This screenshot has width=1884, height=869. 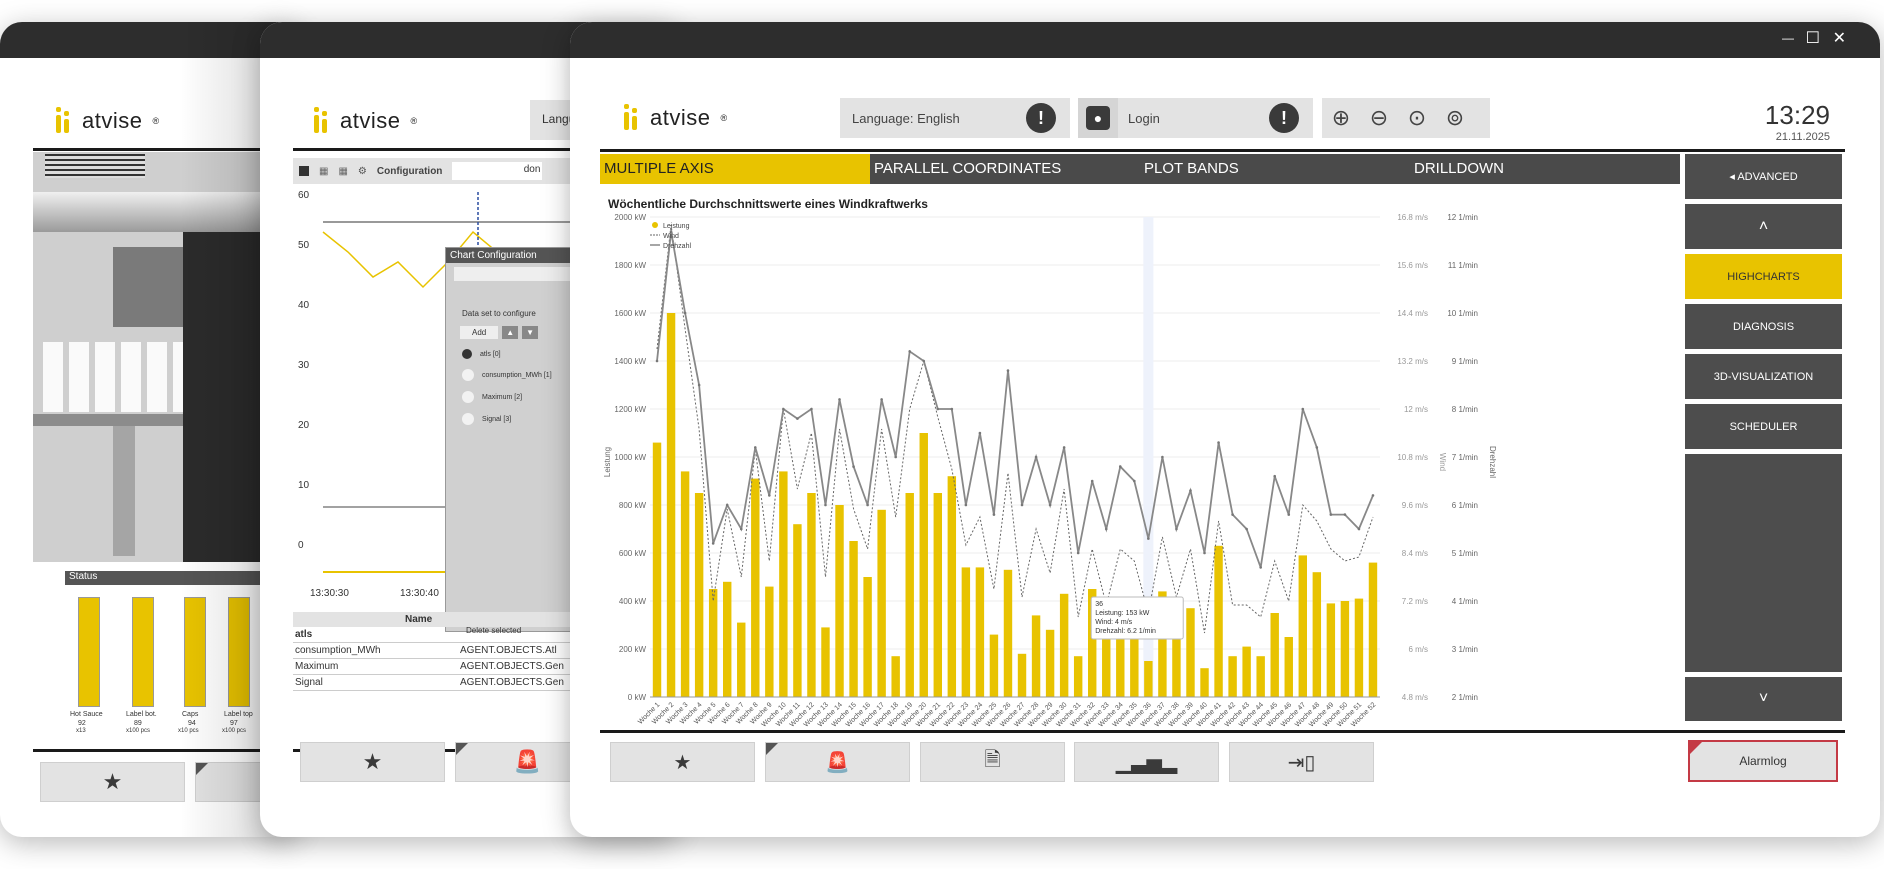 I want to click on row-name: Maximum, so click(x=317, y=666).